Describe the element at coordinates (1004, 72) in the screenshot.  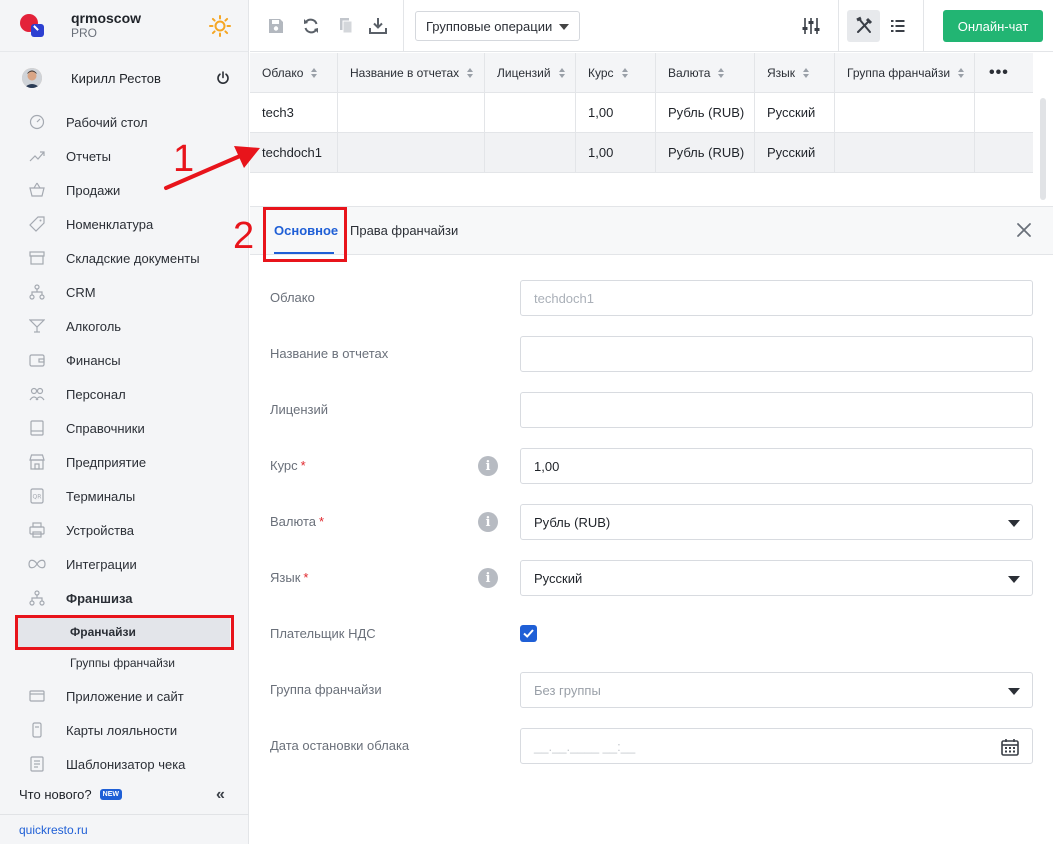
I see `more-options-icon: •••` at that location.